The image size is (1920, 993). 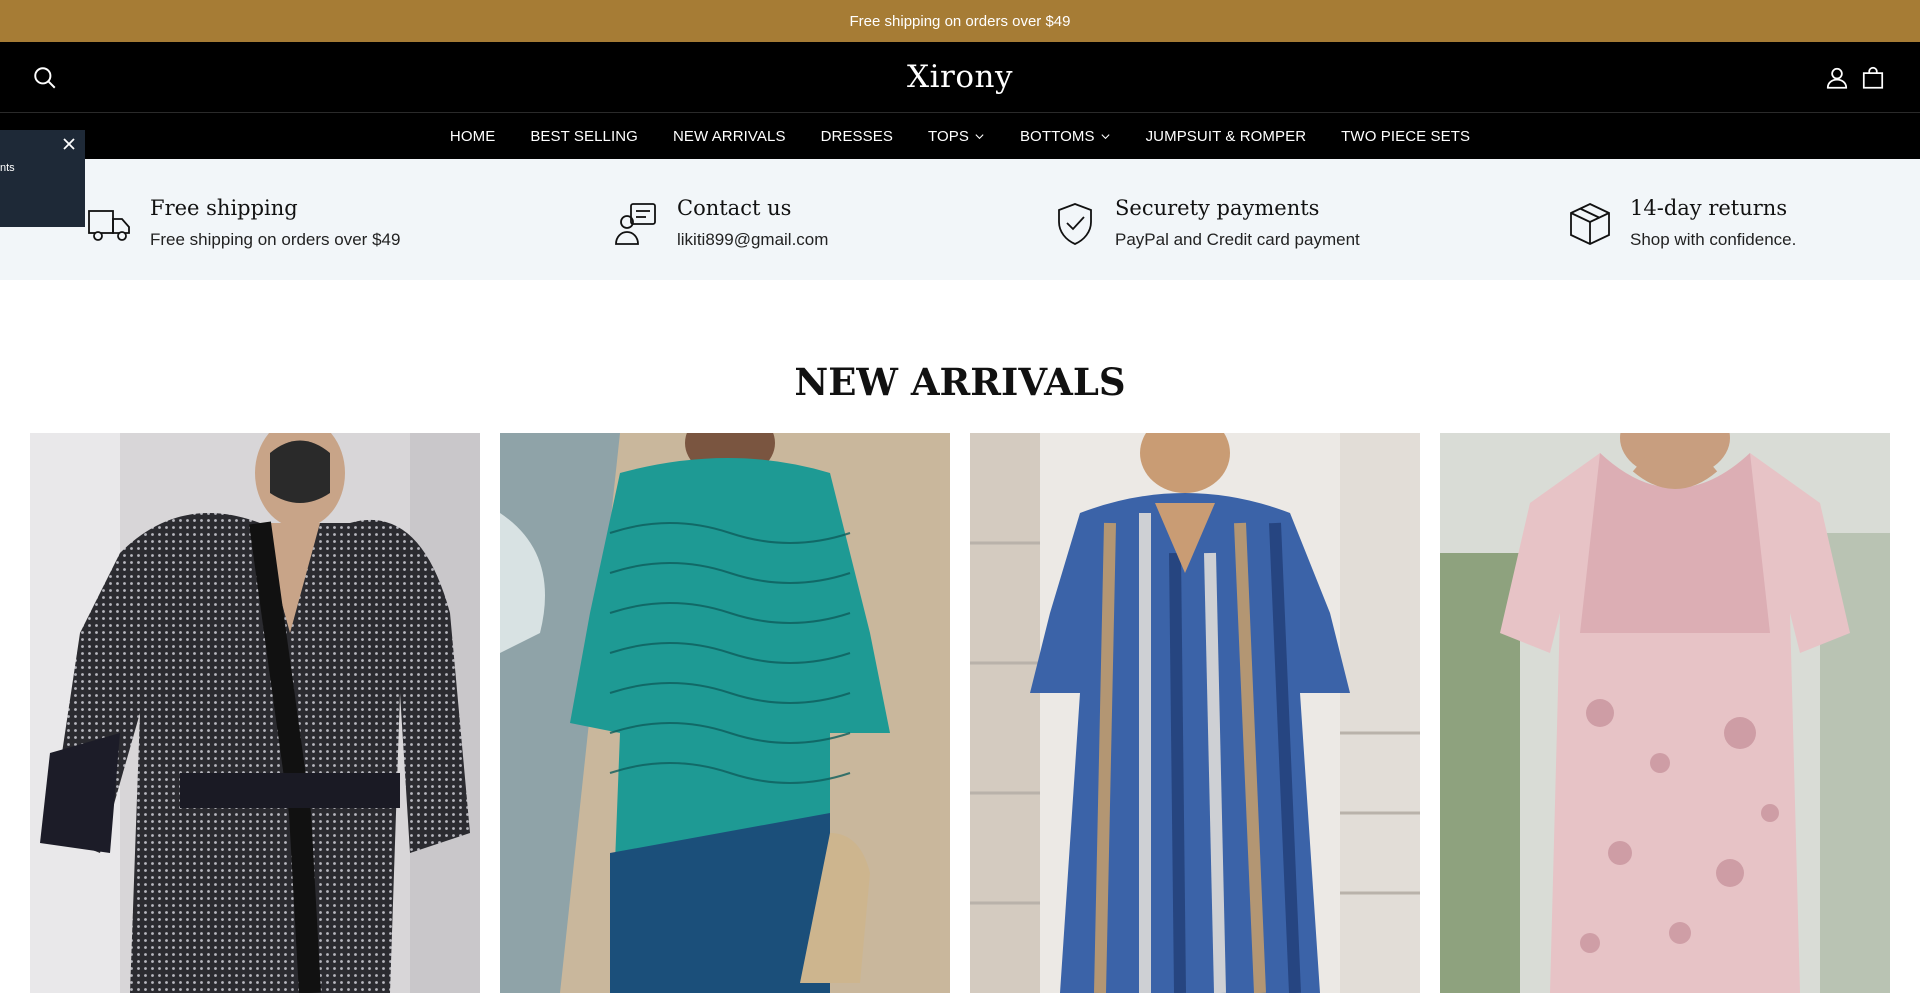 What do you see at coordinates (224, 208) in the screenshot?
I see `feature-title: Free shipping` at bounding box center [224, 208].